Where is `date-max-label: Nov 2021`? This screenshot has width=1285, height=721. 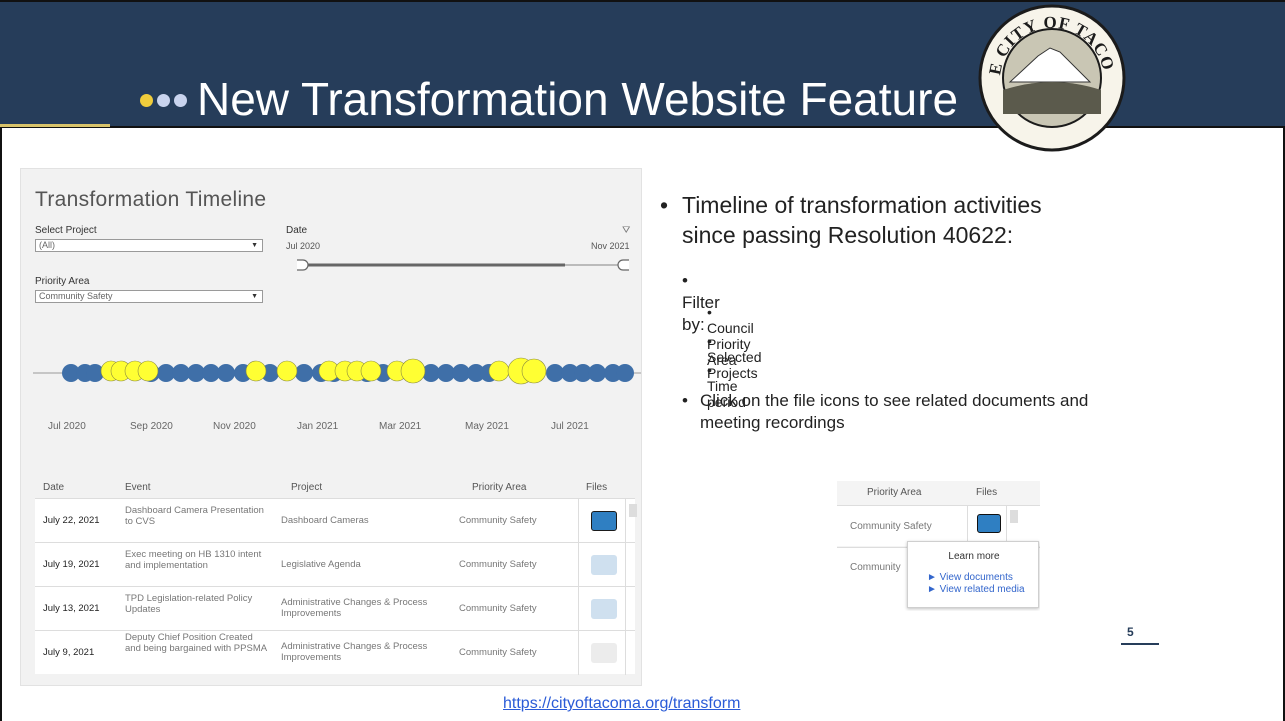
date-max-label: Nov 2021 is located at coordinates (610, 246).